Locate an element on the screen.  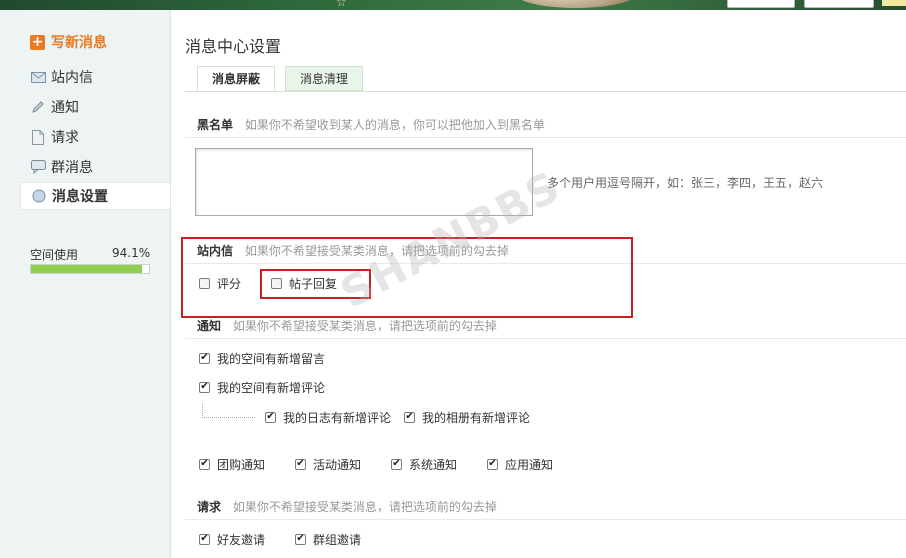
write-message-button: + 写新消息 is located at coordinates (68, 42).